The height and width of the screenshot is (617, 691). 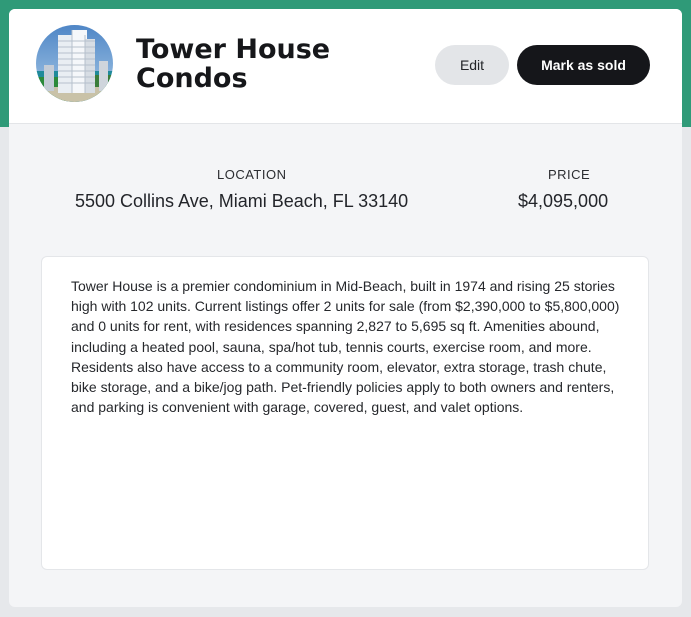 I want to click on page-title: Tower House Condos, so click(x=233, y=64).